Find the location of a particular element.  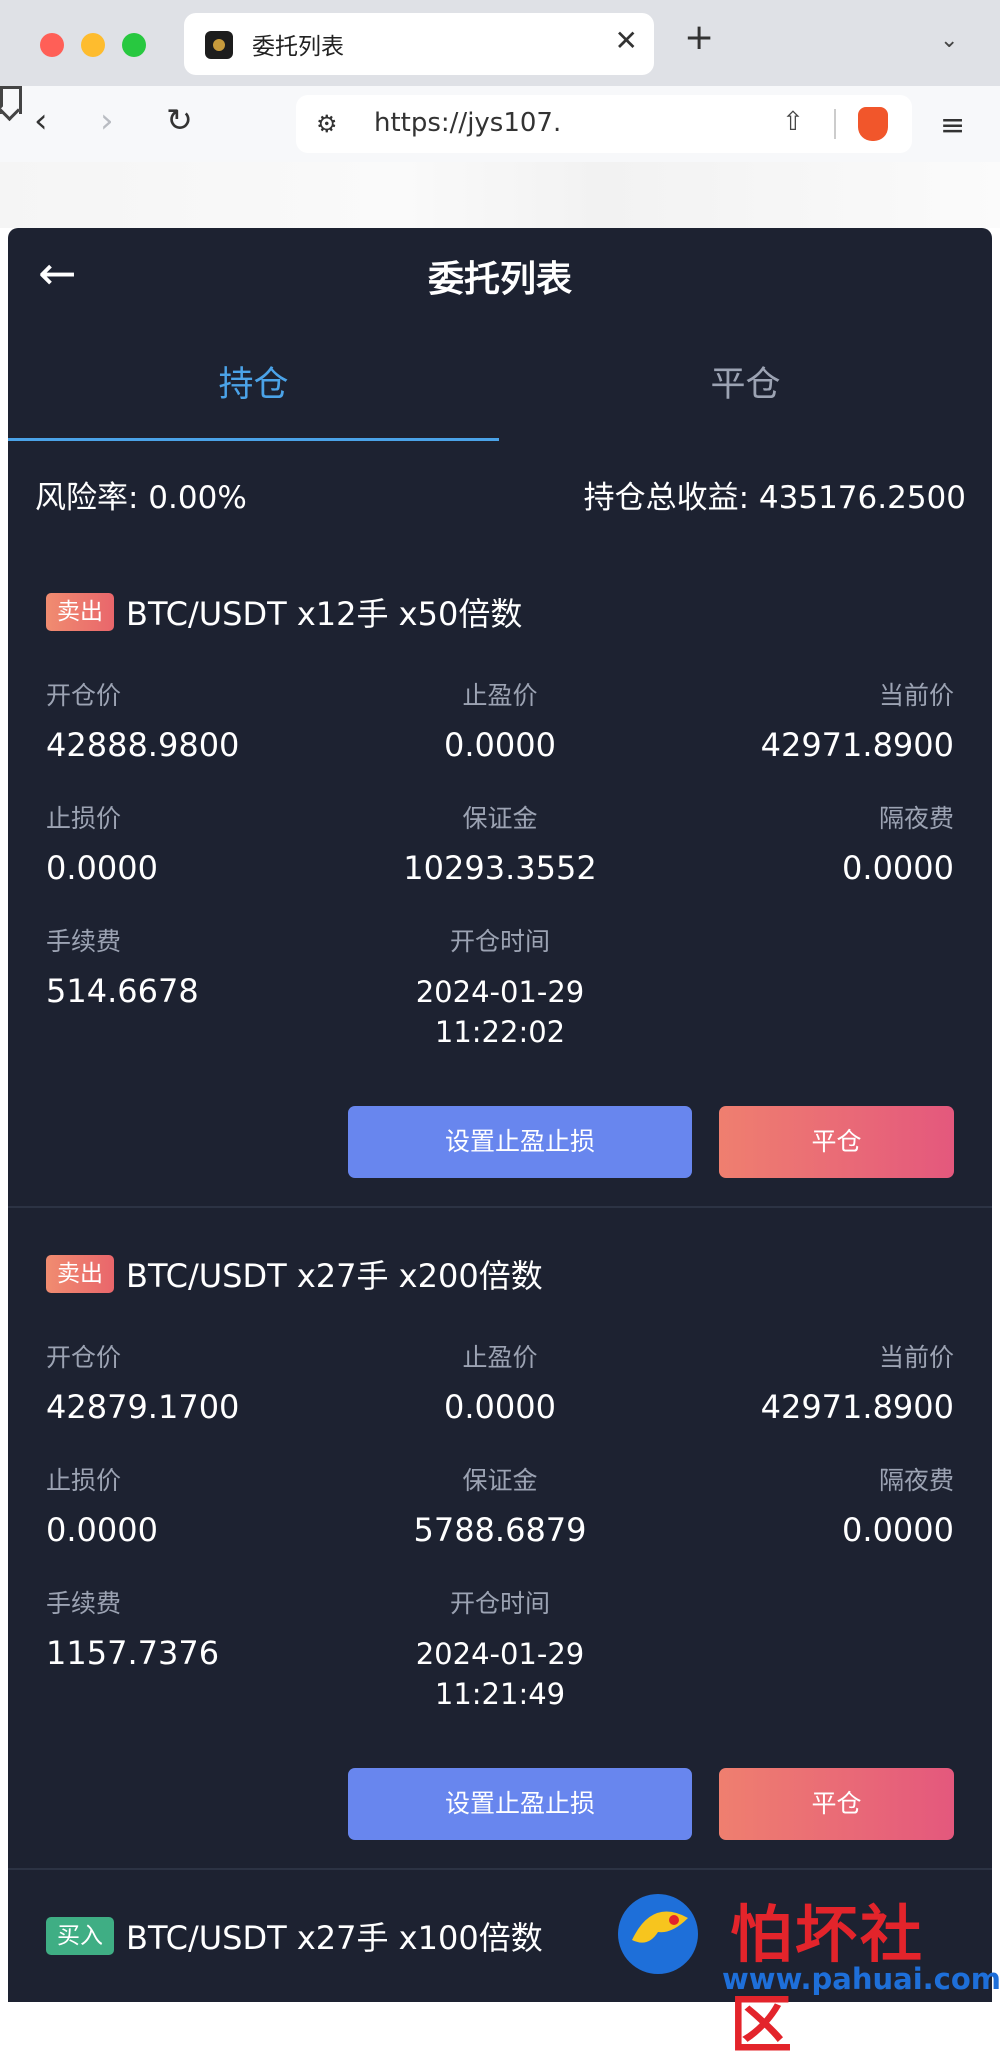

order-symbol: BTC/USDT x27手 x200倍数 is located at coordinates (334, 1276).